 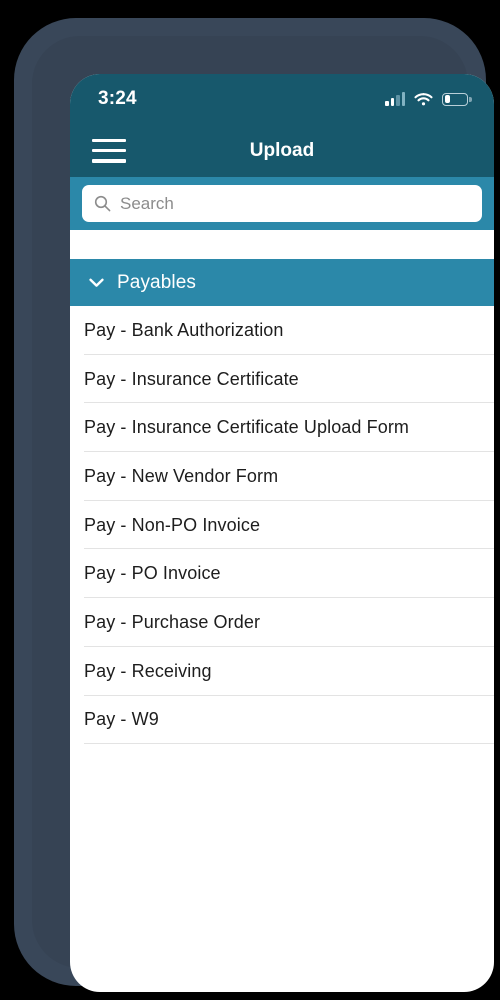 I want to click on list-item: Pay - Insurance Certificate, so click(x=282, y=379).